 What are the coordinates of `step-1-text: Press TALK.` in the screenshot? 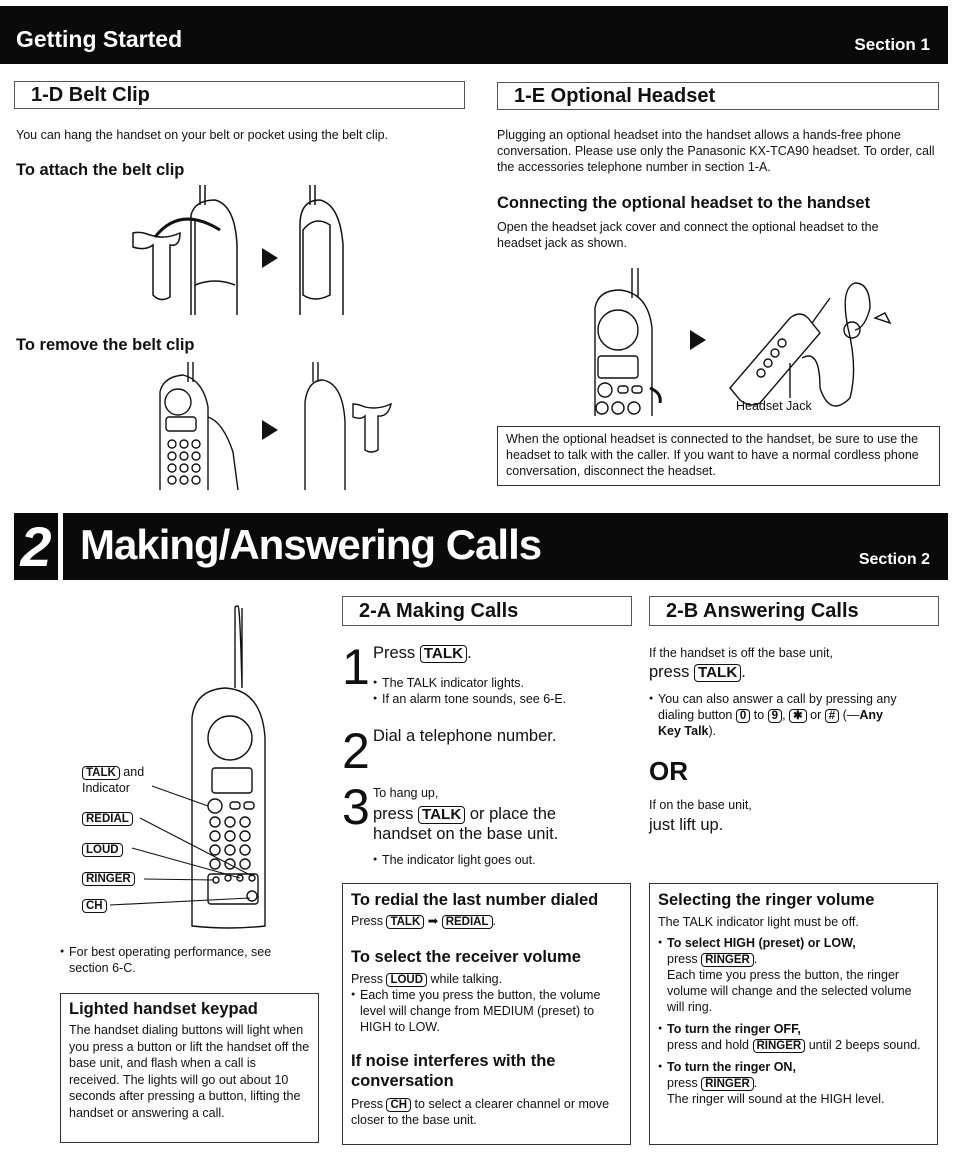 It's located at (422, 653).